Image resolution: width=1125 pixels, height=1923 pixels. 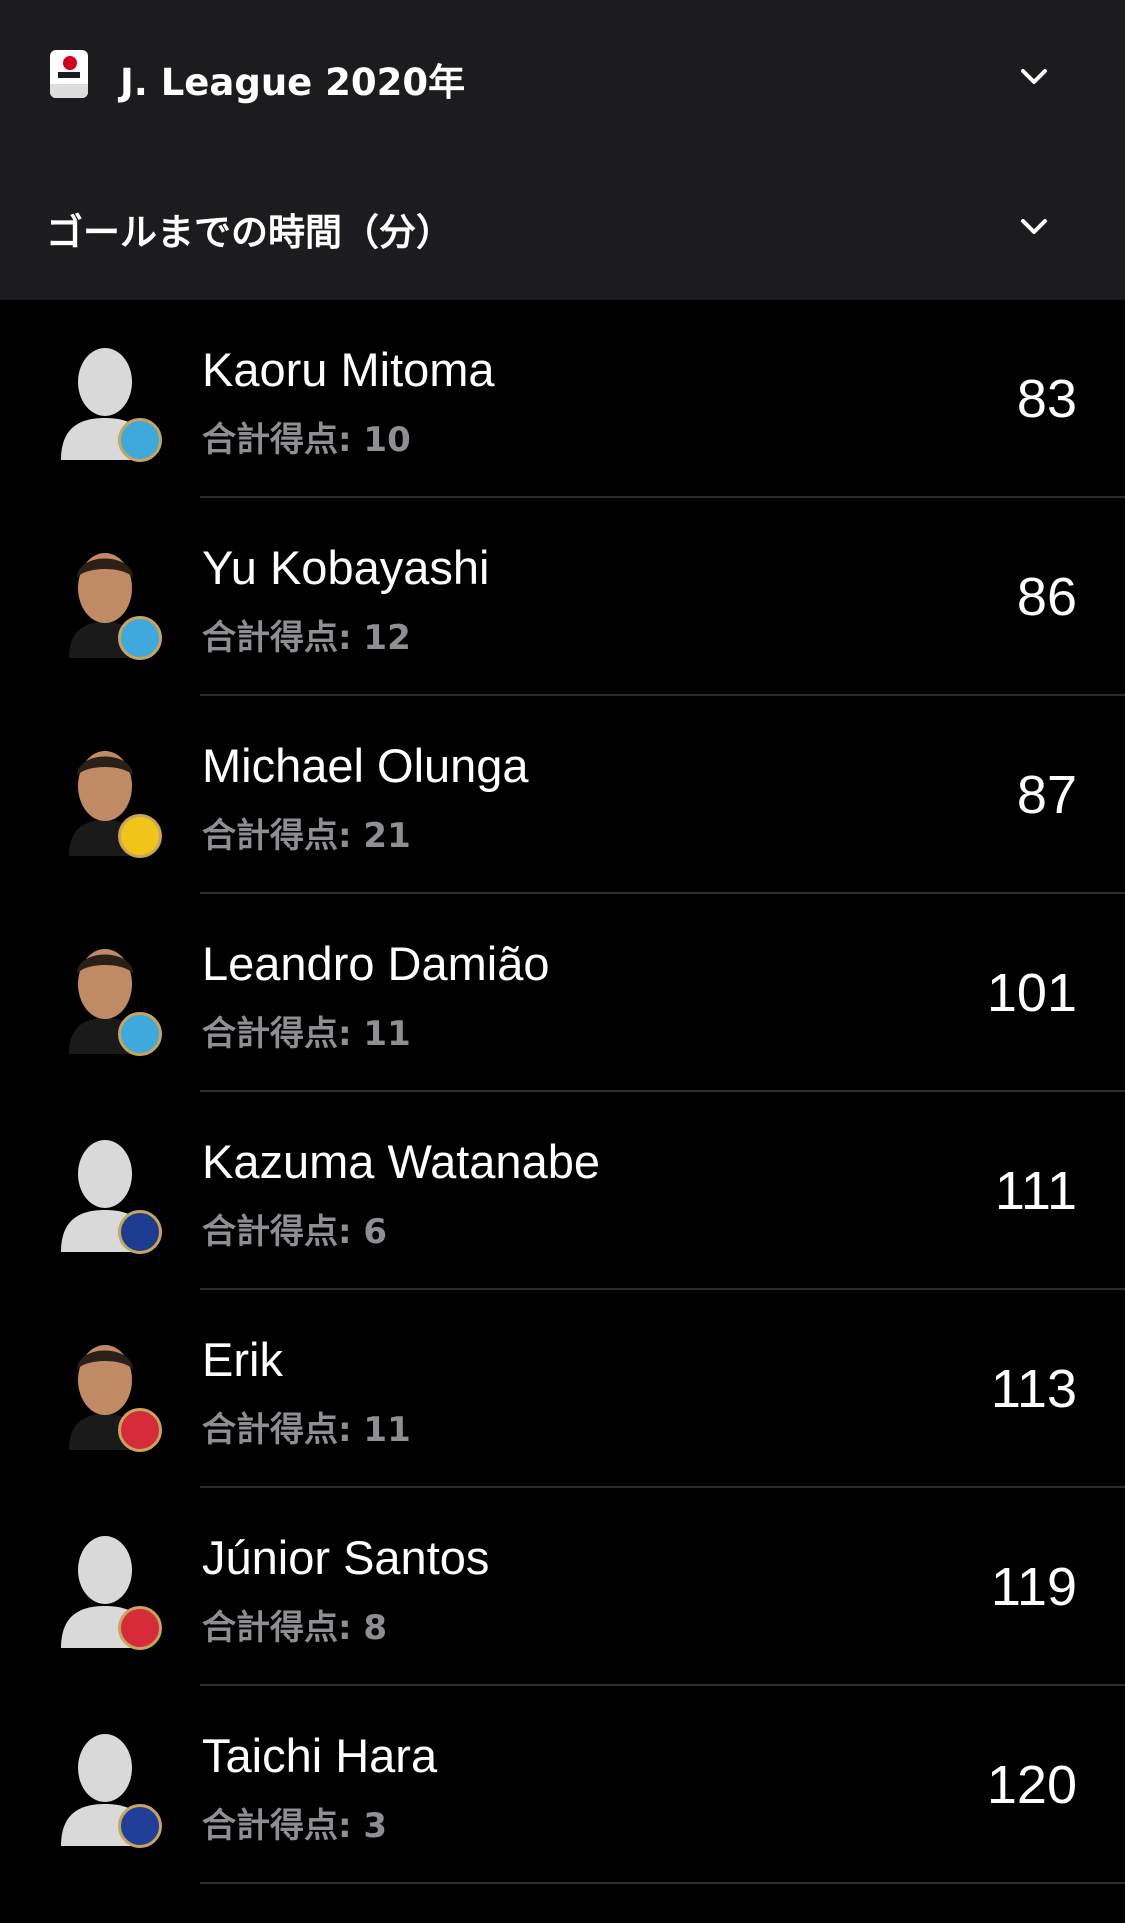 I want to click on player-name: Erik, so click(x=242, y=1359).